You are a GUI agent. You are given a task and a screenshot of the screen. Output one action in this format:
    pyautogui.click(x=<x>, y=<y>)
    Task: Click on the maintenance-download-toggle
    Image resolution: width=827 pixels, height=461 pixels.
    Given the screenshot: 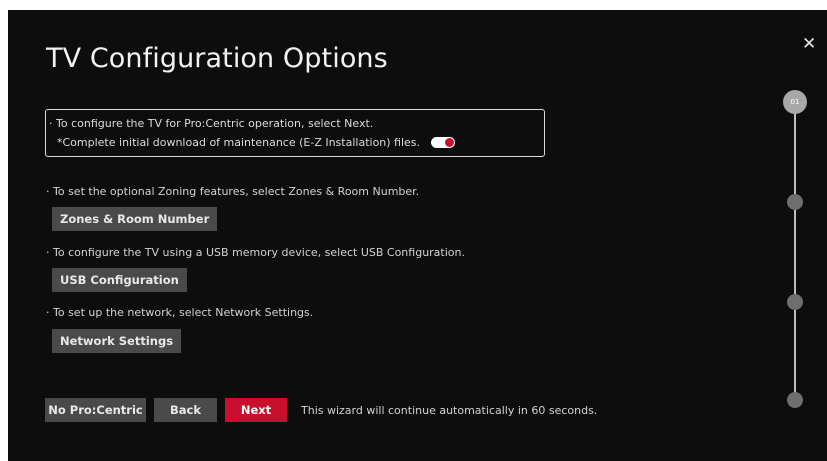 What is the action you would take?
    pyautogui.click(x=443, y=142)
    